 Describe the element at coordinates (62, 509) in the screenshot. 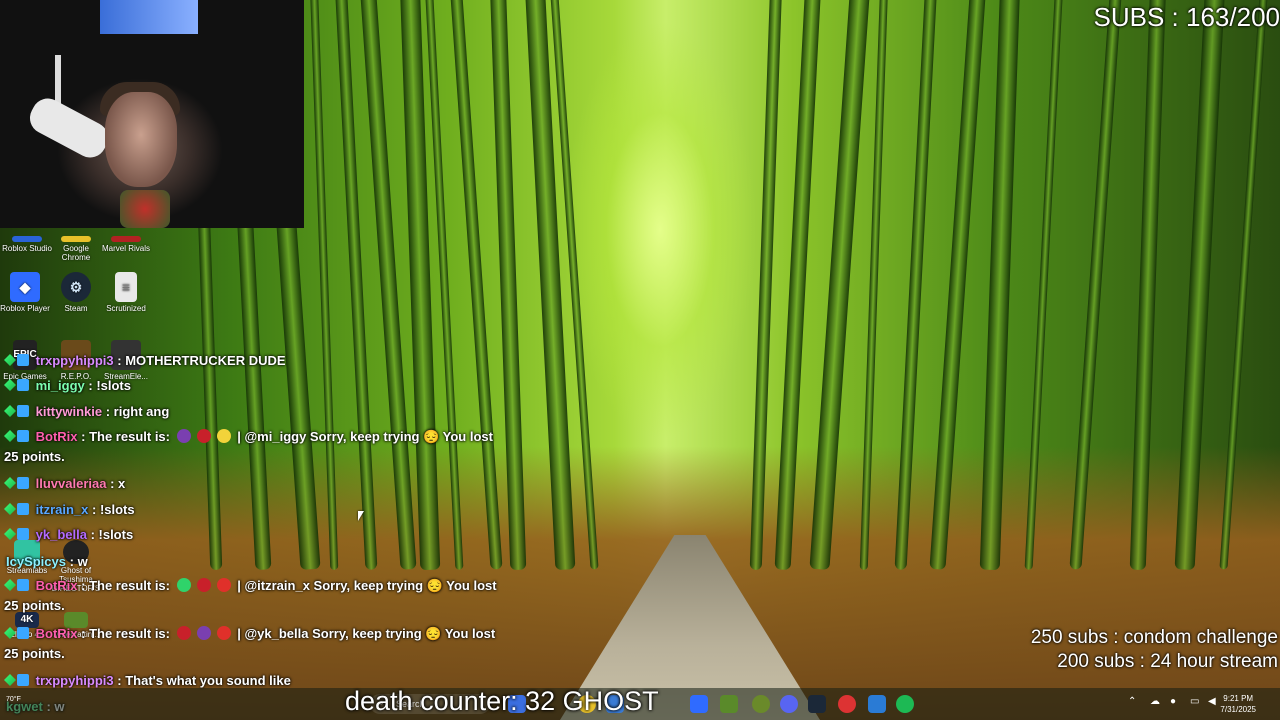

I see `chat-username: itzrain_x` at that location.